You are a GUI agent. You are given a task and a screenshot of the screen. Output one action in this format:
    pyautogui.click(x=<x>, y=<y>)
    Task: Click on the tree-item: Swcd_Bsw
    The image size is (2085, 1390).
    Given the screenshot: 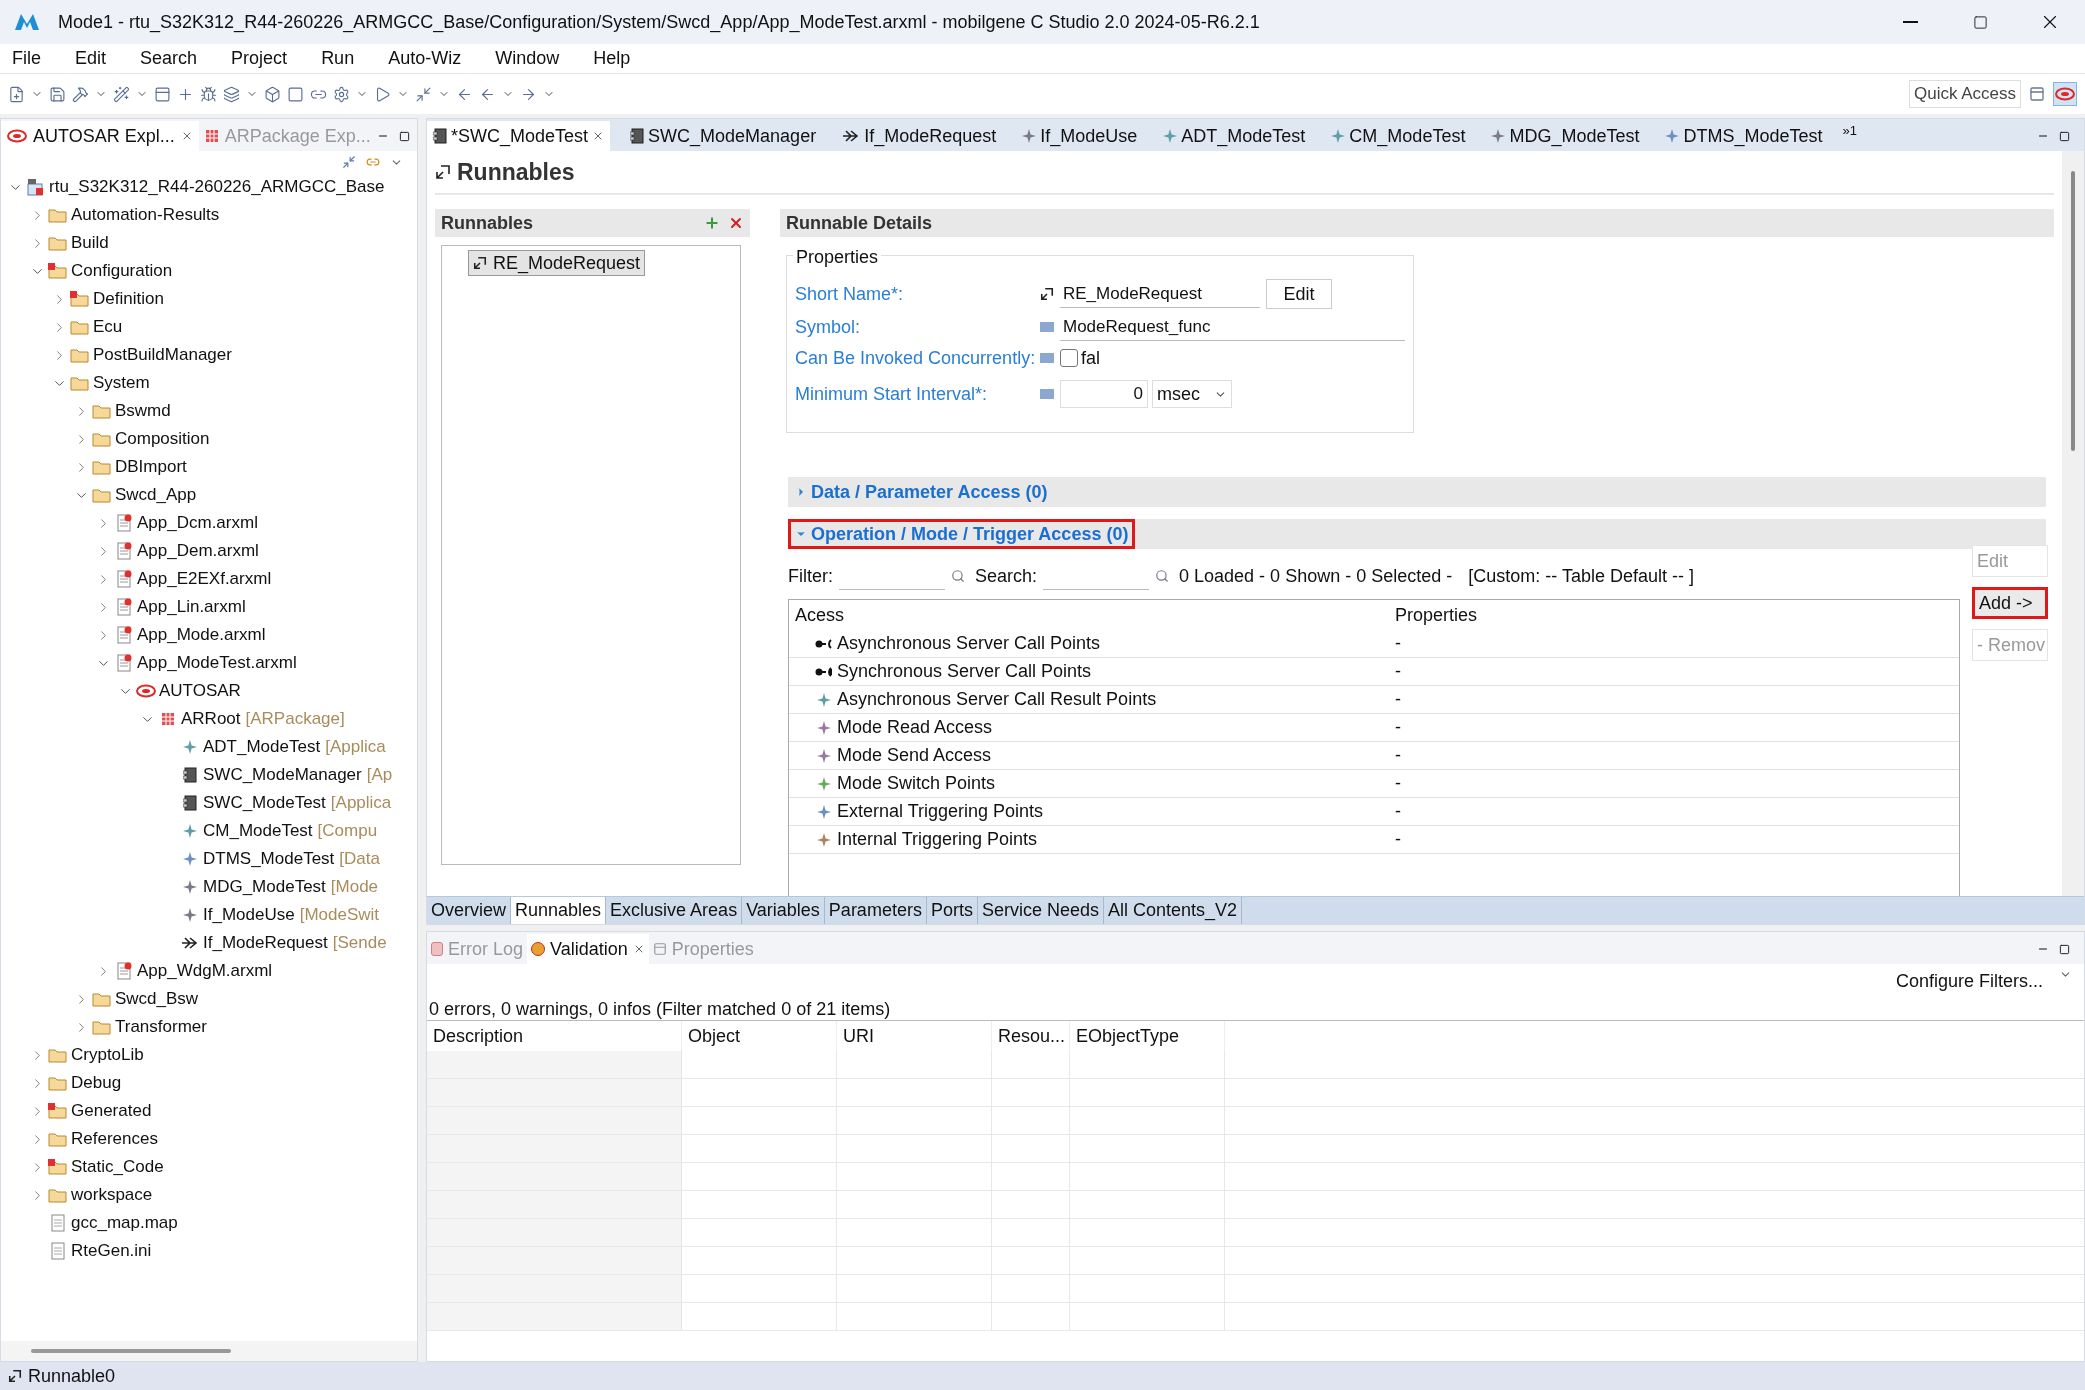 What is the action you would take?
    pyautogui.click(x=157, y=999)
    